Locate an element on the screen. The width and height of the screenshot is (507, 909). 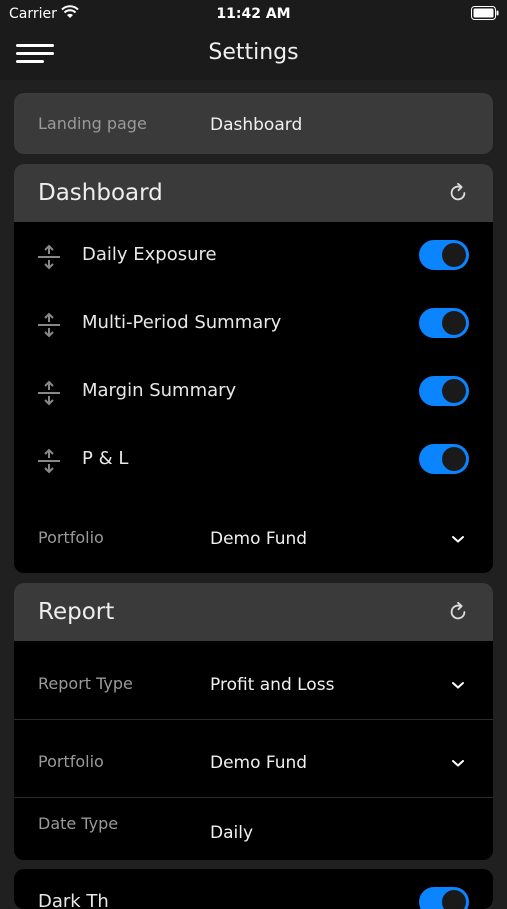
landing-page-selector: Landing page Dashboard is located at coordinates (253, 123).